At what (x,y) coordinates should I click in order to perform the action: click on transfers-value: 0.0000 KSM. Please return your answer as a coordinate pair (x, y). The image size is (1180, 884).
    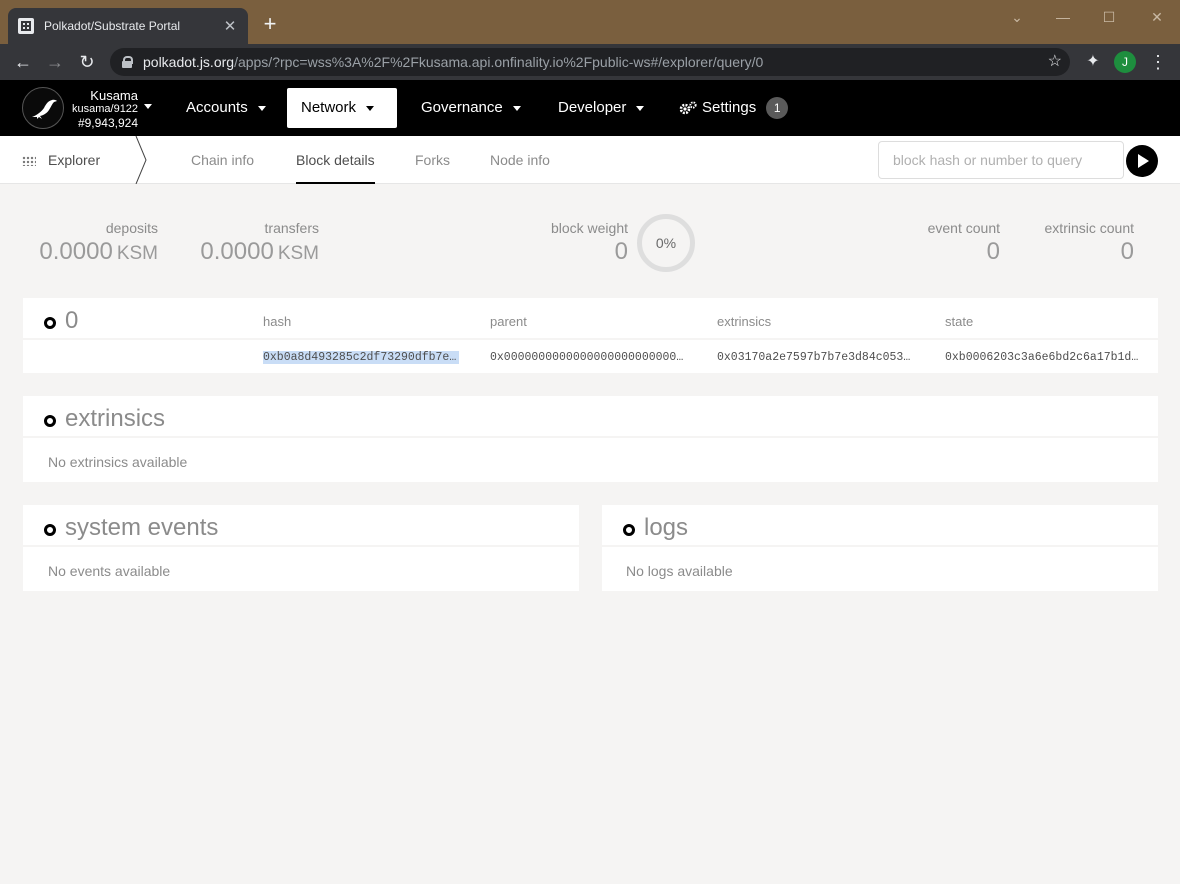
    Looking at the image, I should click on (249, 252).